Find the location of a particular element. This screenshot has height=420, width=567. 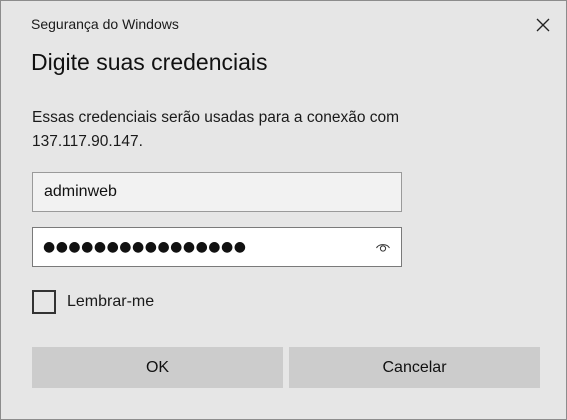

remember-me-label: Lembrar-me is located at coordinates (110, 302).